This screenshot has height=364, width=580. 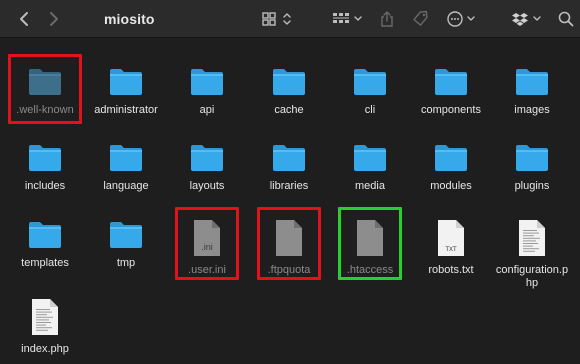 I want to click on window-title: miosito, so click(x=129, y=19).